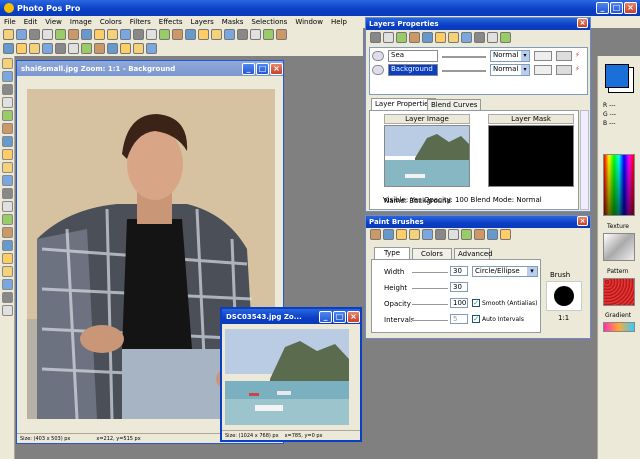 Image resolution: width=640 pixels, height=459 pixels. I want to click on layer-row: Sea Normal ▾ ⚡, so click(478, 56).